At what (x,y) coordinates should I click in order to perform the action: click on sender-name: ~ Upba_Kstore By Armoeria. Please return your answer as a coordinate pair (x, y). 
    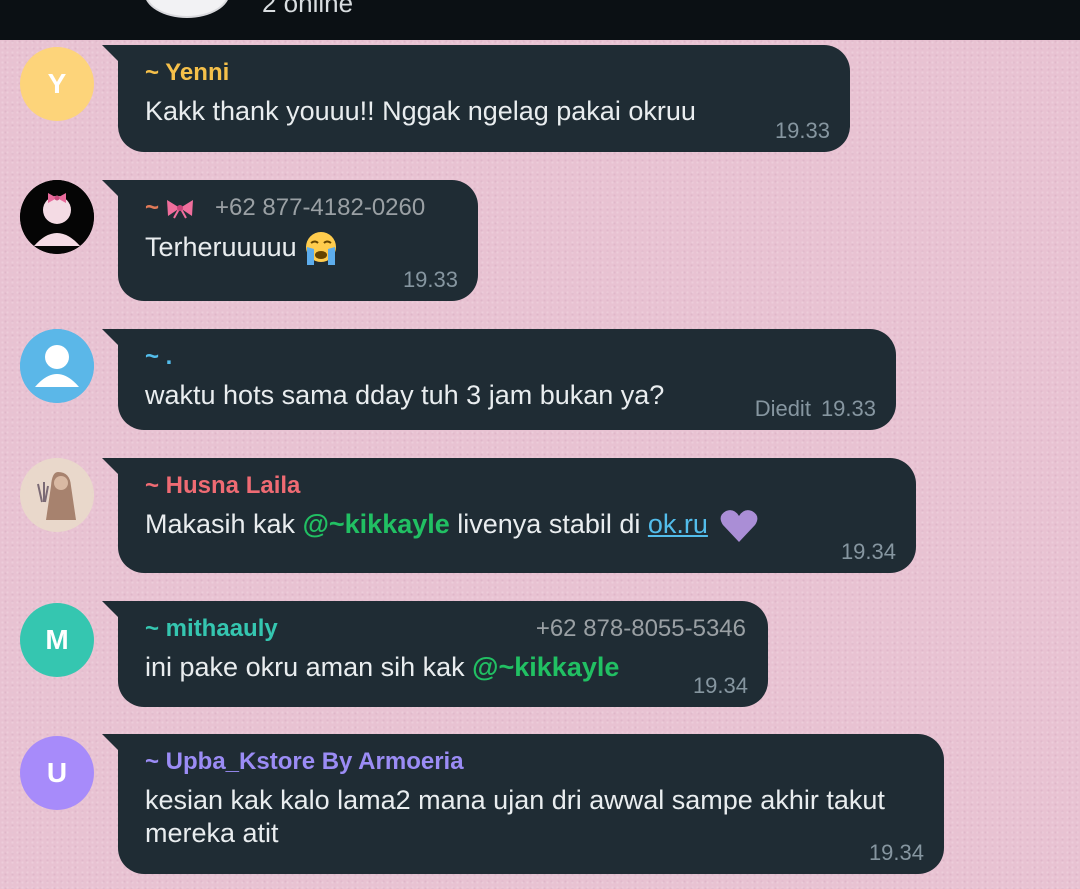
    Looking at the image, I should click on (533, 762).